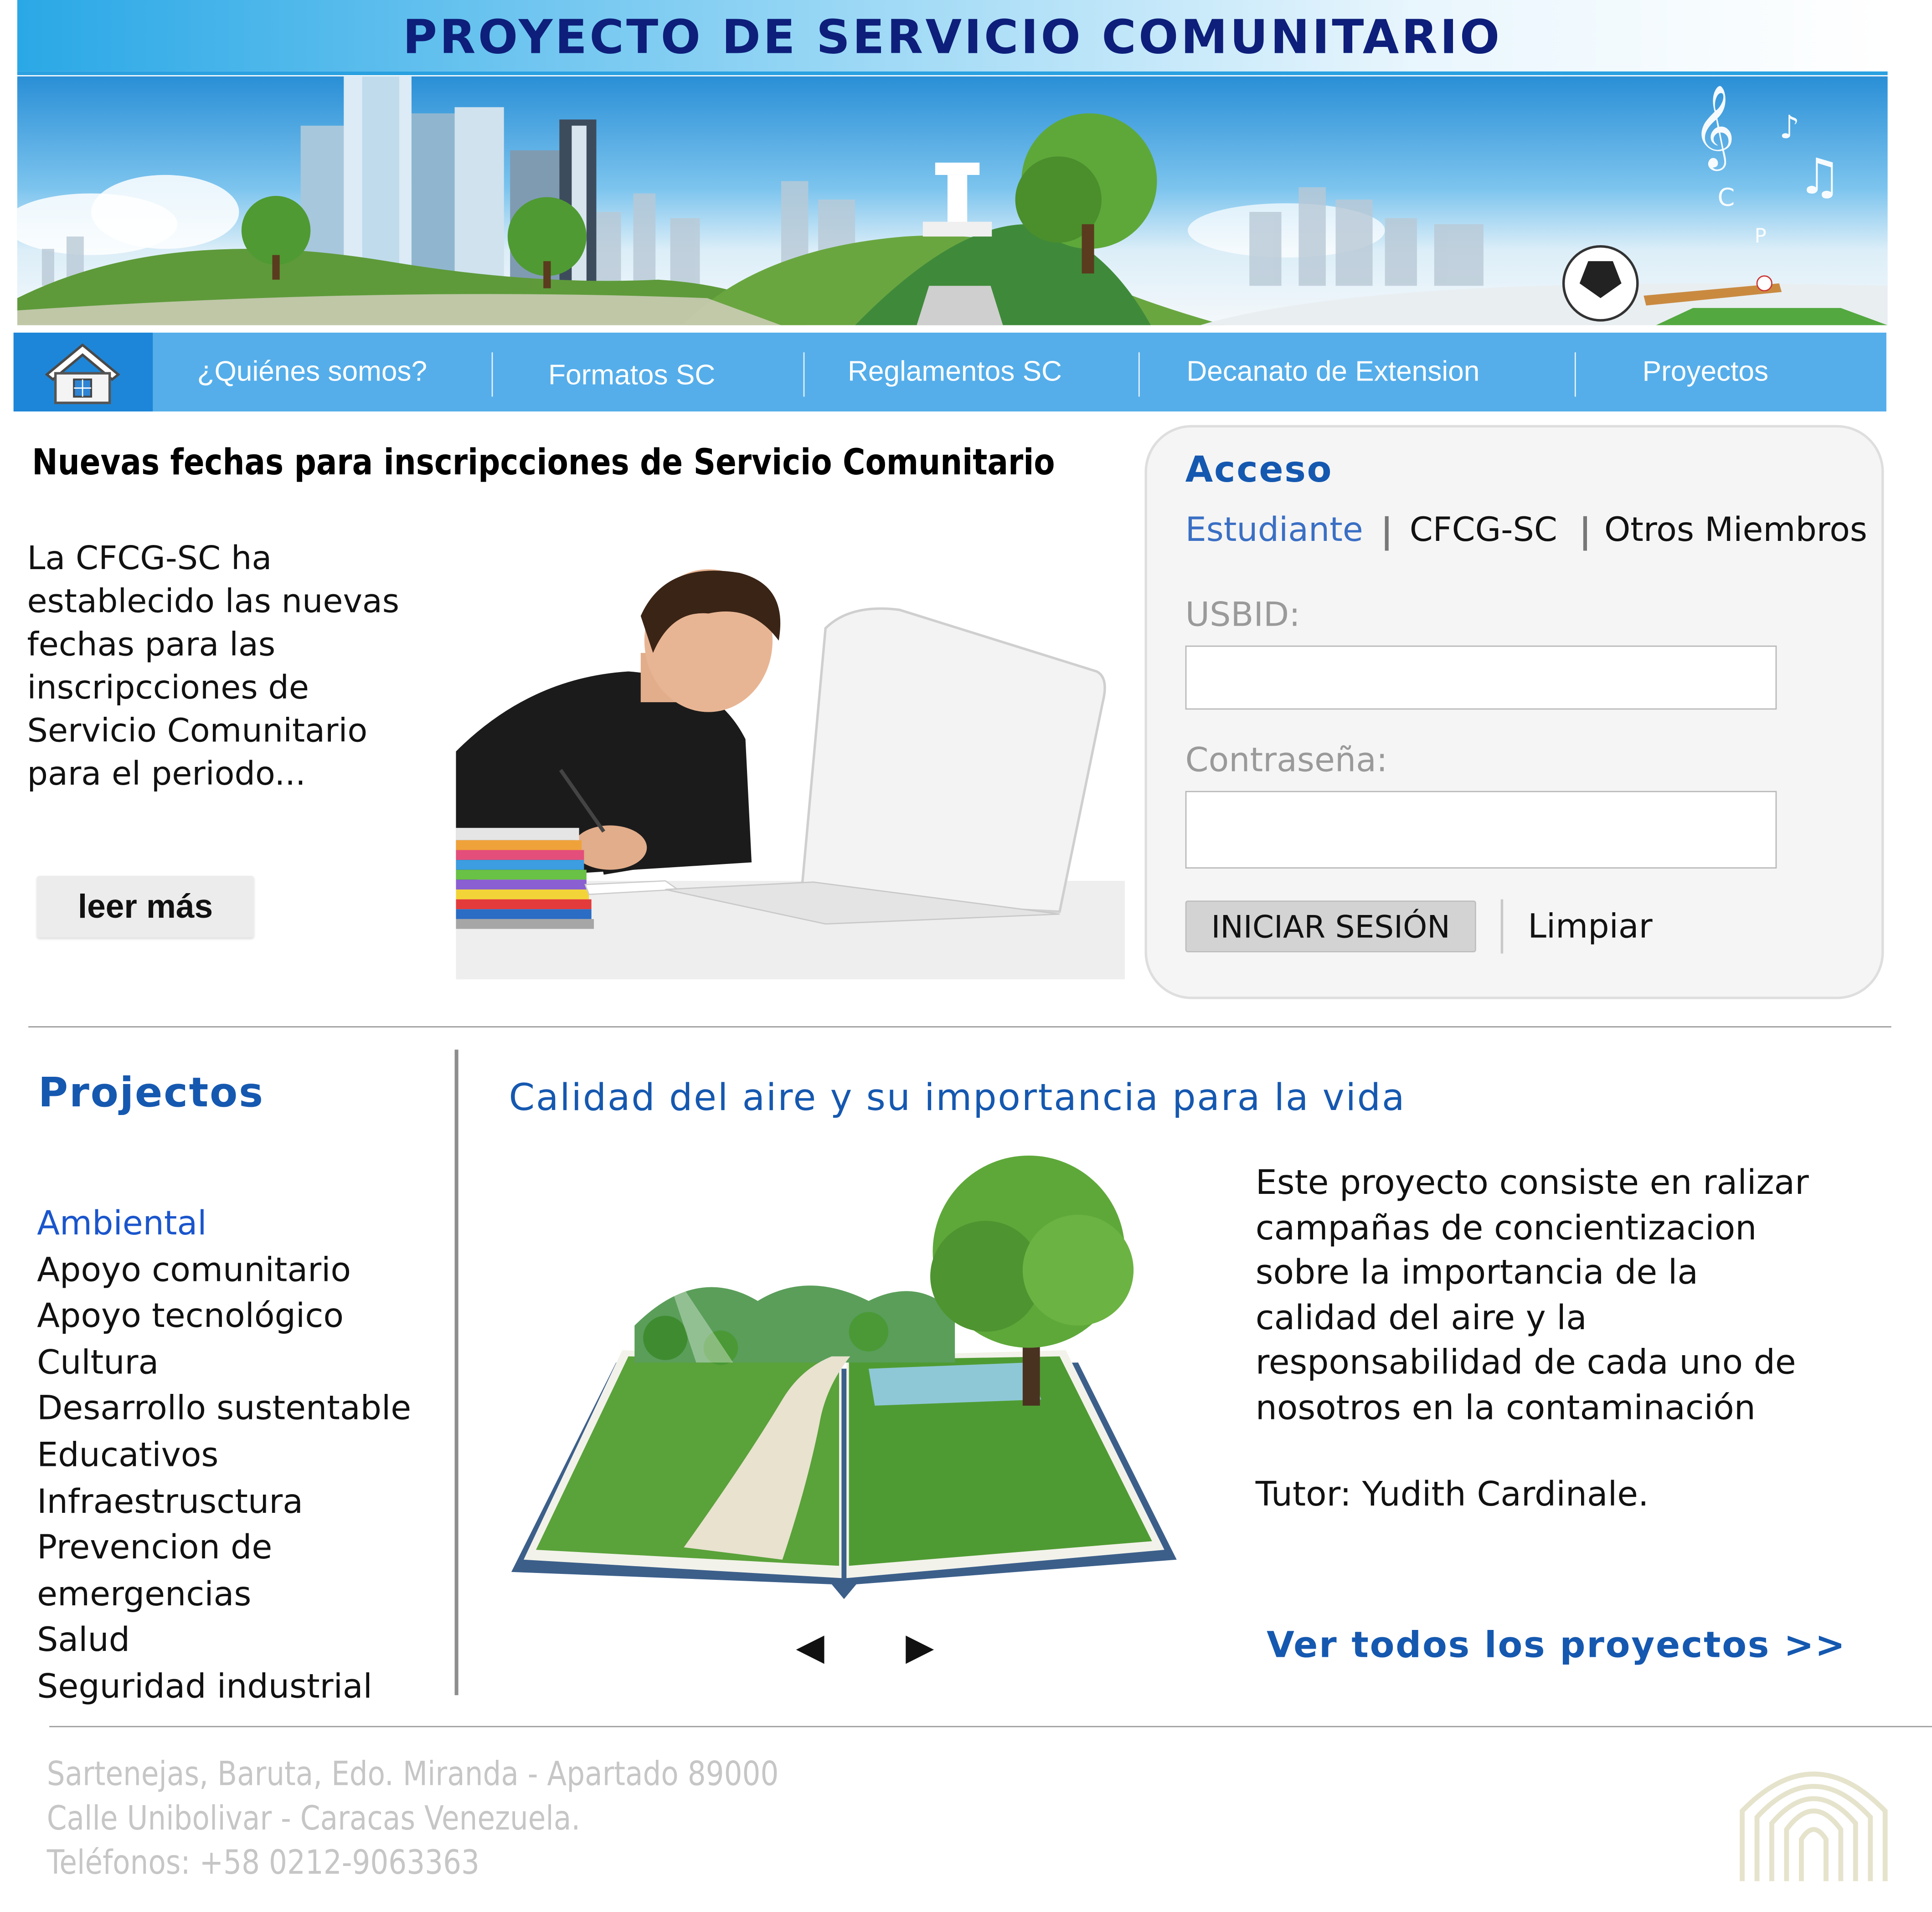 This screenshot has height=1912, width=1932. What do you see at coordinates (246, 1271) in the screenshot?
I see `category-apoyo-comunitario: Apoyo comunitario` at bounding box center [246, 1271].